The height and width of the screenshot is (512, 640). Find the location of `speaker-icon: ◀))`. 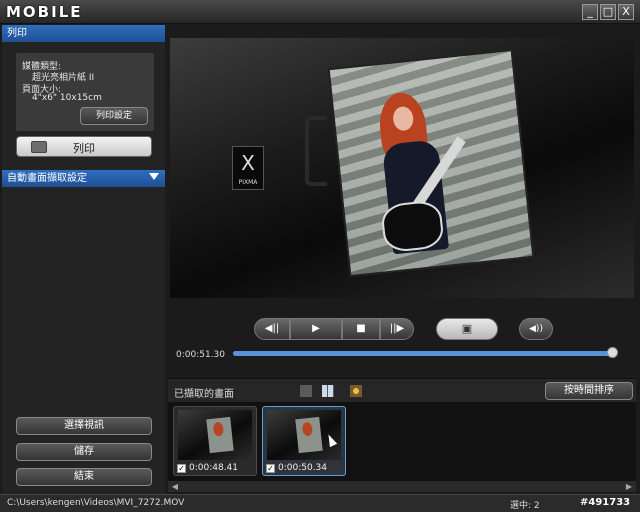

speaker-icon: ◀)) is located at coordinates (536, 329).